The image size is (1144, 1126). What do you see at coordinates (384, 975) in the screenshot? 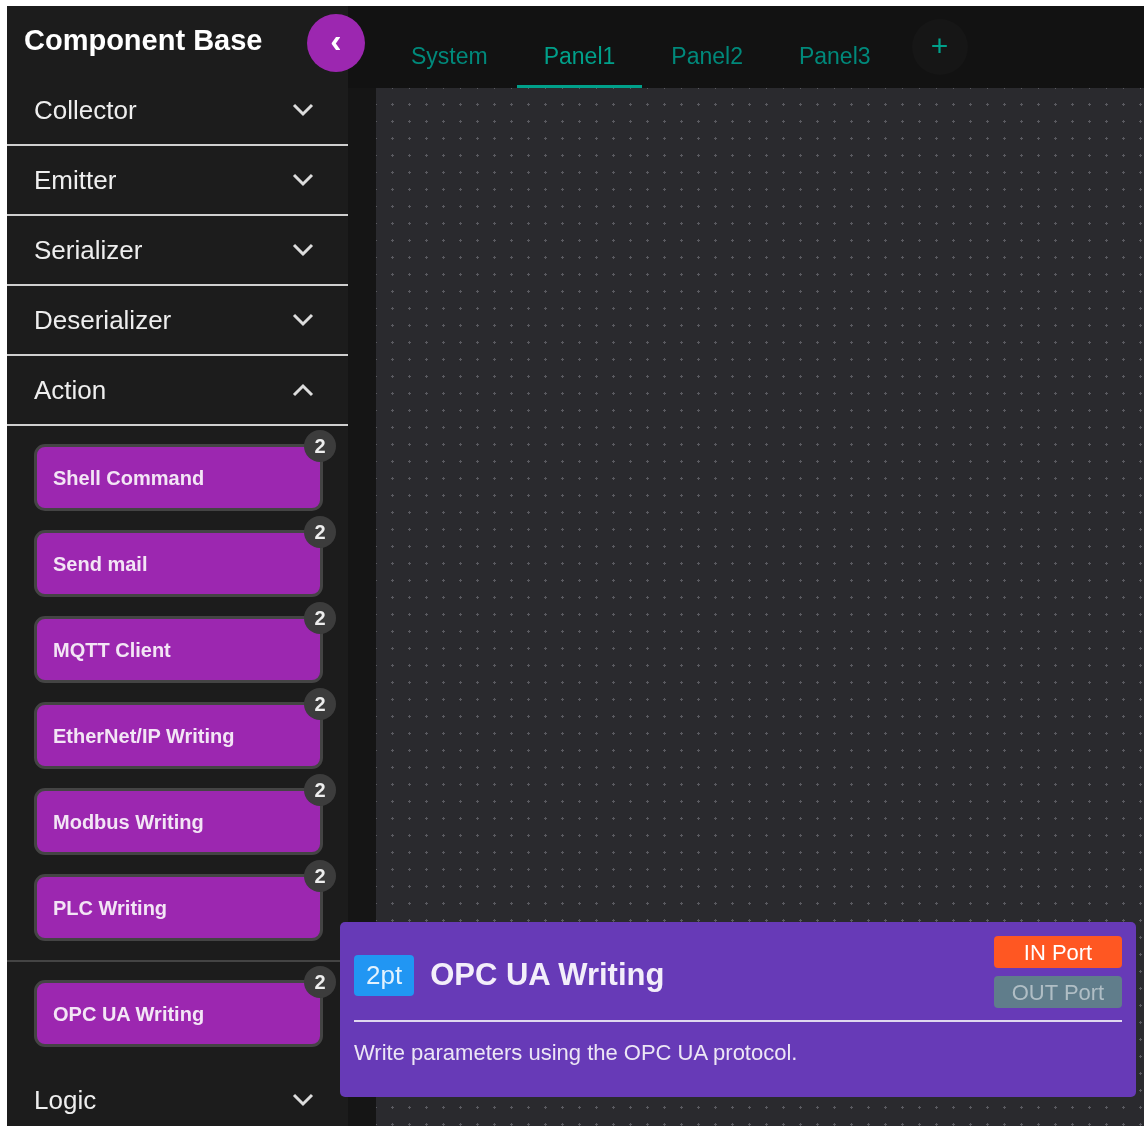
I see `tag-badge: 2pt` at bounding box center [384, 975].